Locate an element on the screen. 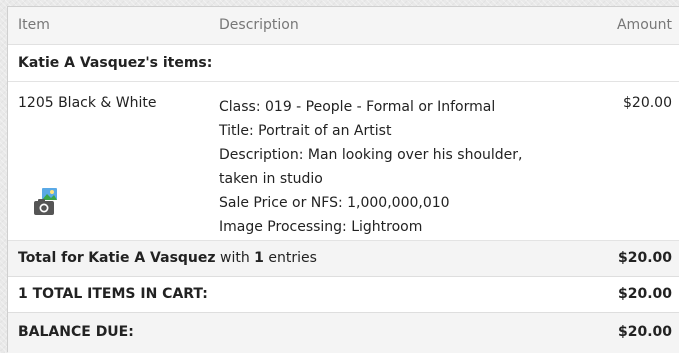  subtotal-label: Total for Katie A Vasquez with 1 entries is located at coordinates (167, 258).